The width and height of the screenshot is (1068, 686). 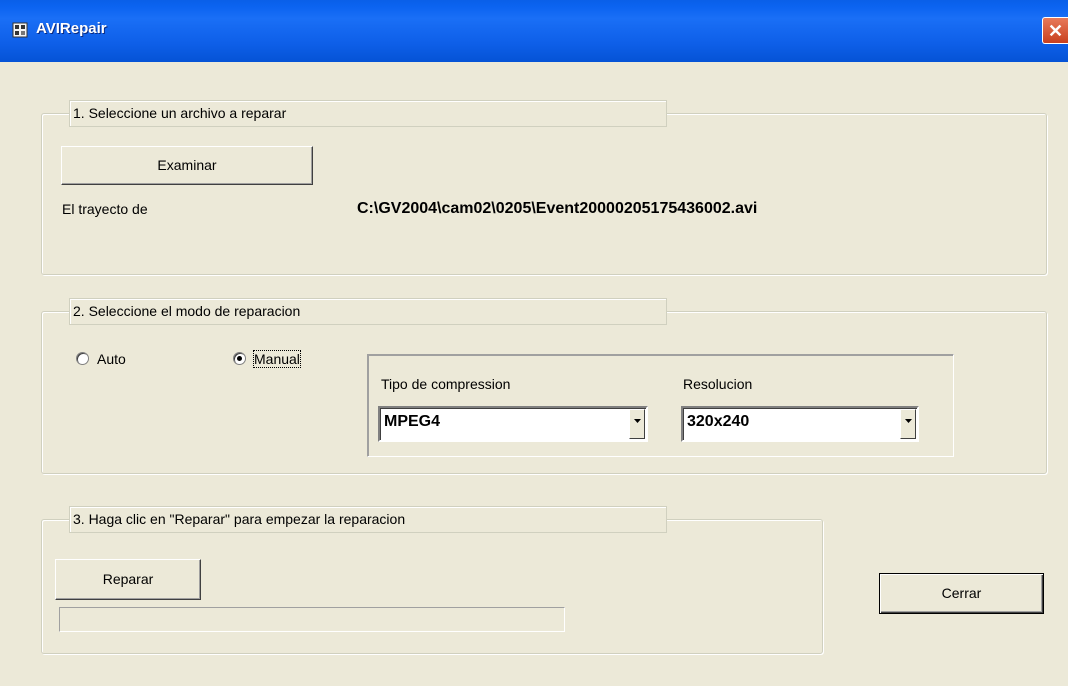 What do you see at coordinates (513, 424) in the screenshot?
I see `compression-select: MPEG4` at bounding box center [513, 424].